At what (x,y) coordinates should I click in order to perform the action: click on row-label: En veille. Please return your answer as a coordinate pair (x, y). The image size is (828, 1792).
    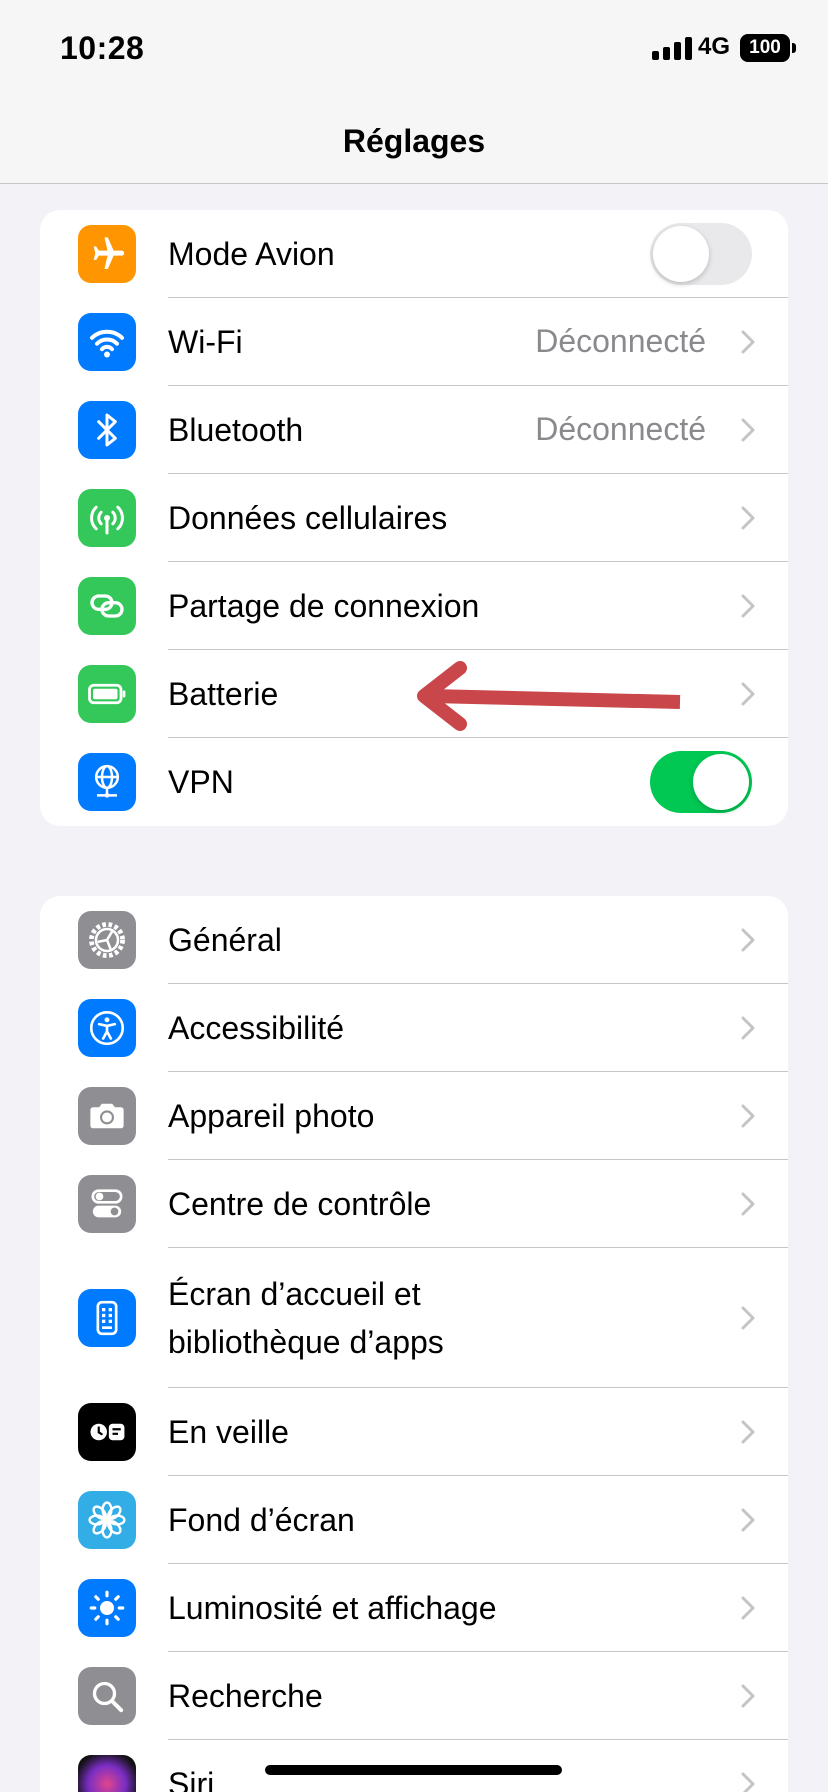
    Looking at the image, I should click on (228, 1431).